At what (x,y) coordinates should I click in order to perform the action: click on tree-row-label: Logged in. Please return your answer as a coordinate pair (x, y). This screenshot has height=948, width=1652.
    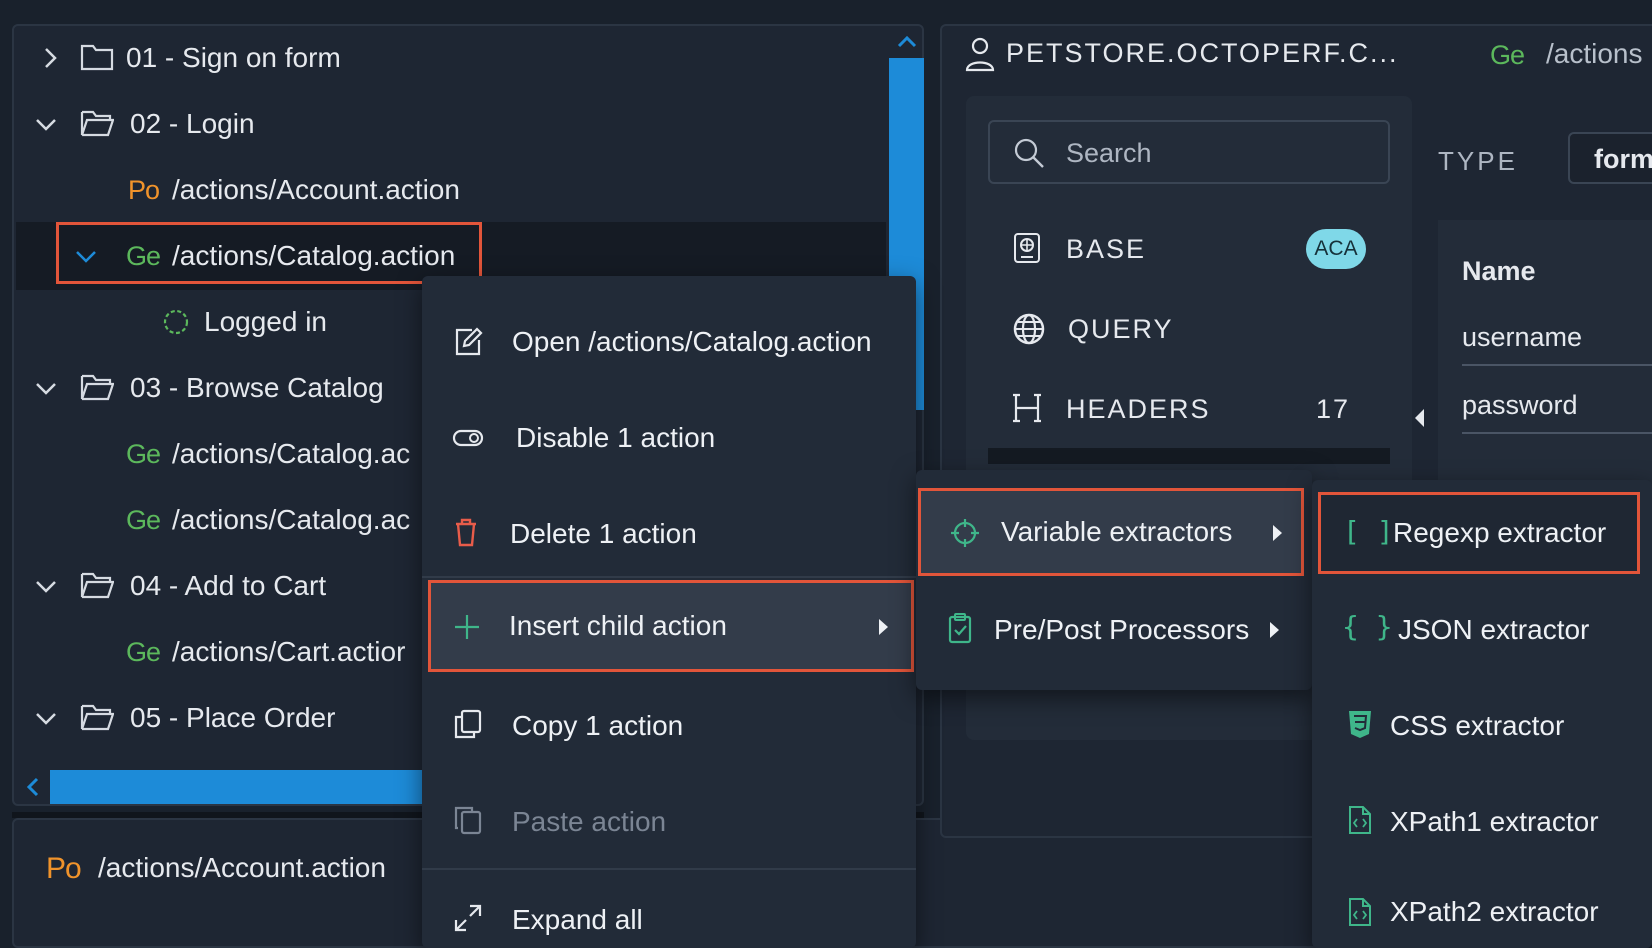
    Looking at the image, I should click on (266, 321).